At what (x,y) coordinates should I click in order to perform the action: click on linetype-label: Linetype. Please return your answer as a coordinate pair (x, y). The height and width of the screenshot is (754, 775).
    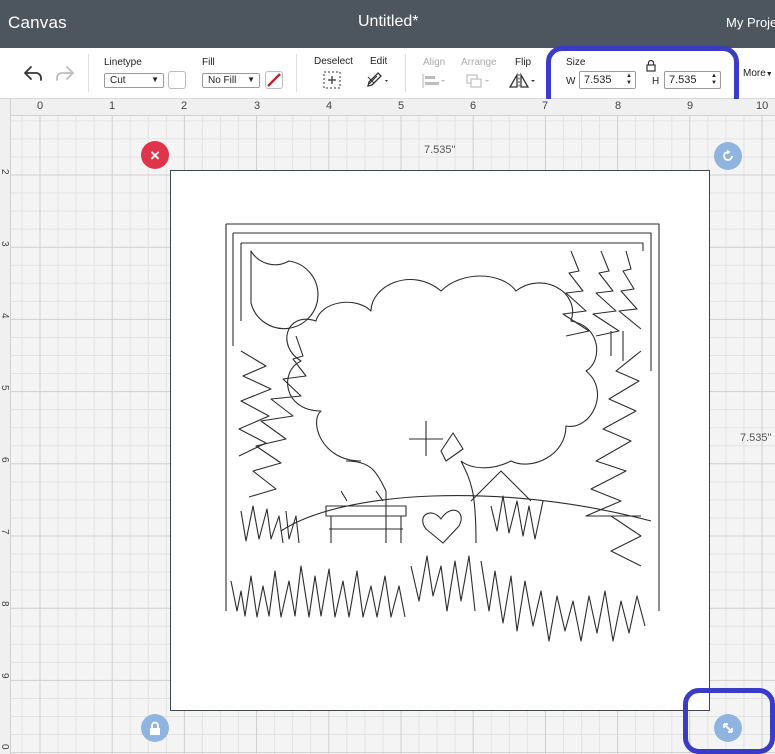
    Looking at the image, I should click on (123, 62).